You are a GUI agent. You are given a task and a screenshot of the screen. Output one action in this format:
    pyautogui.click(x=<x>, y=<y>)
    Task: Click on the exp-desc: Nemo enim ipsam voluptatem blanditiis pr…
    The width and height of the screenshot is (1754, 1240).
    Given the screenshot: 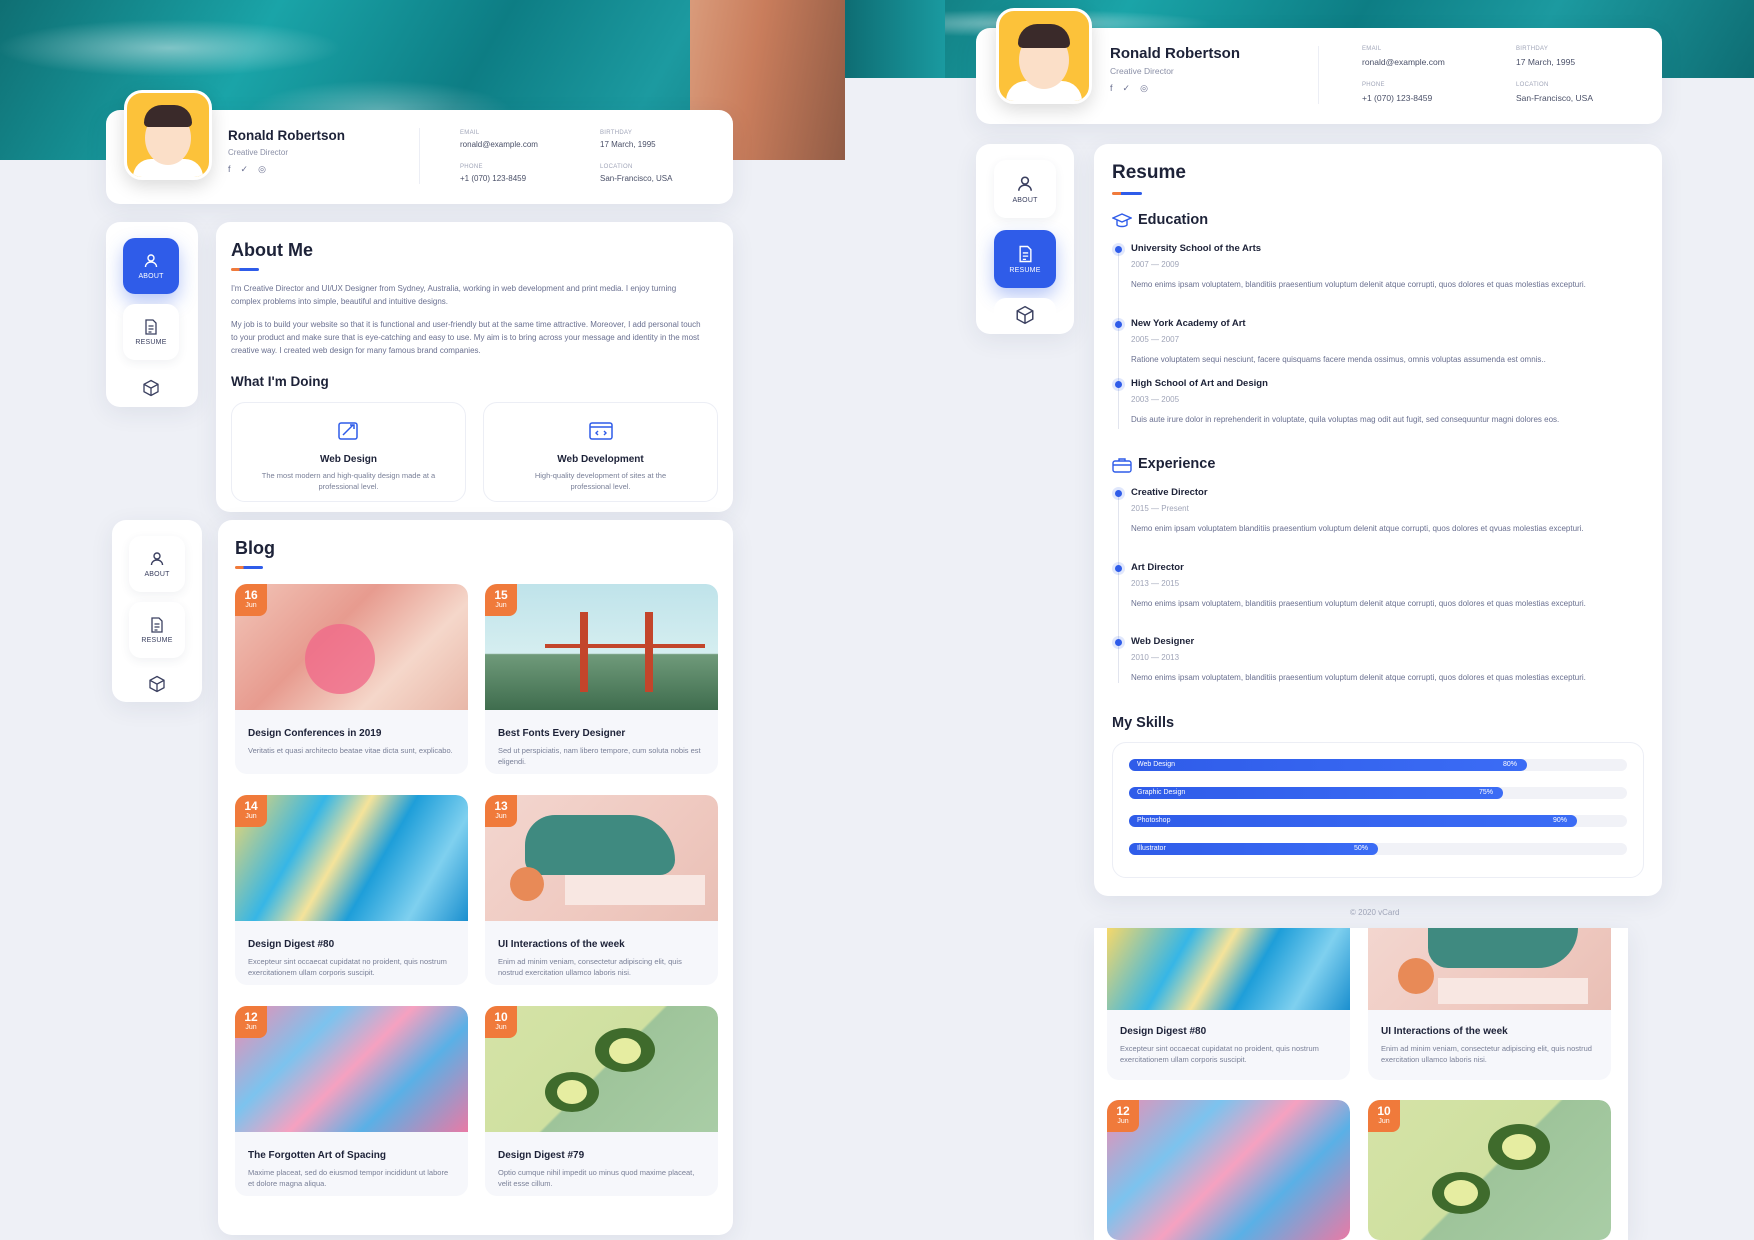 What is the action you would take?
    pyautogui.click(x=1357, y=528)
    